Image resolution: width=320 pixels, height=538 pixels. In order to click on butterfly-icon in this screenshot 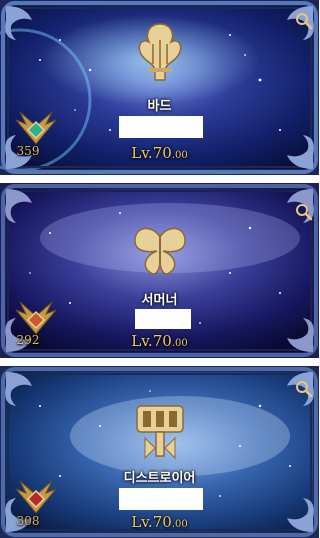, I will do `click(160, 251)`.